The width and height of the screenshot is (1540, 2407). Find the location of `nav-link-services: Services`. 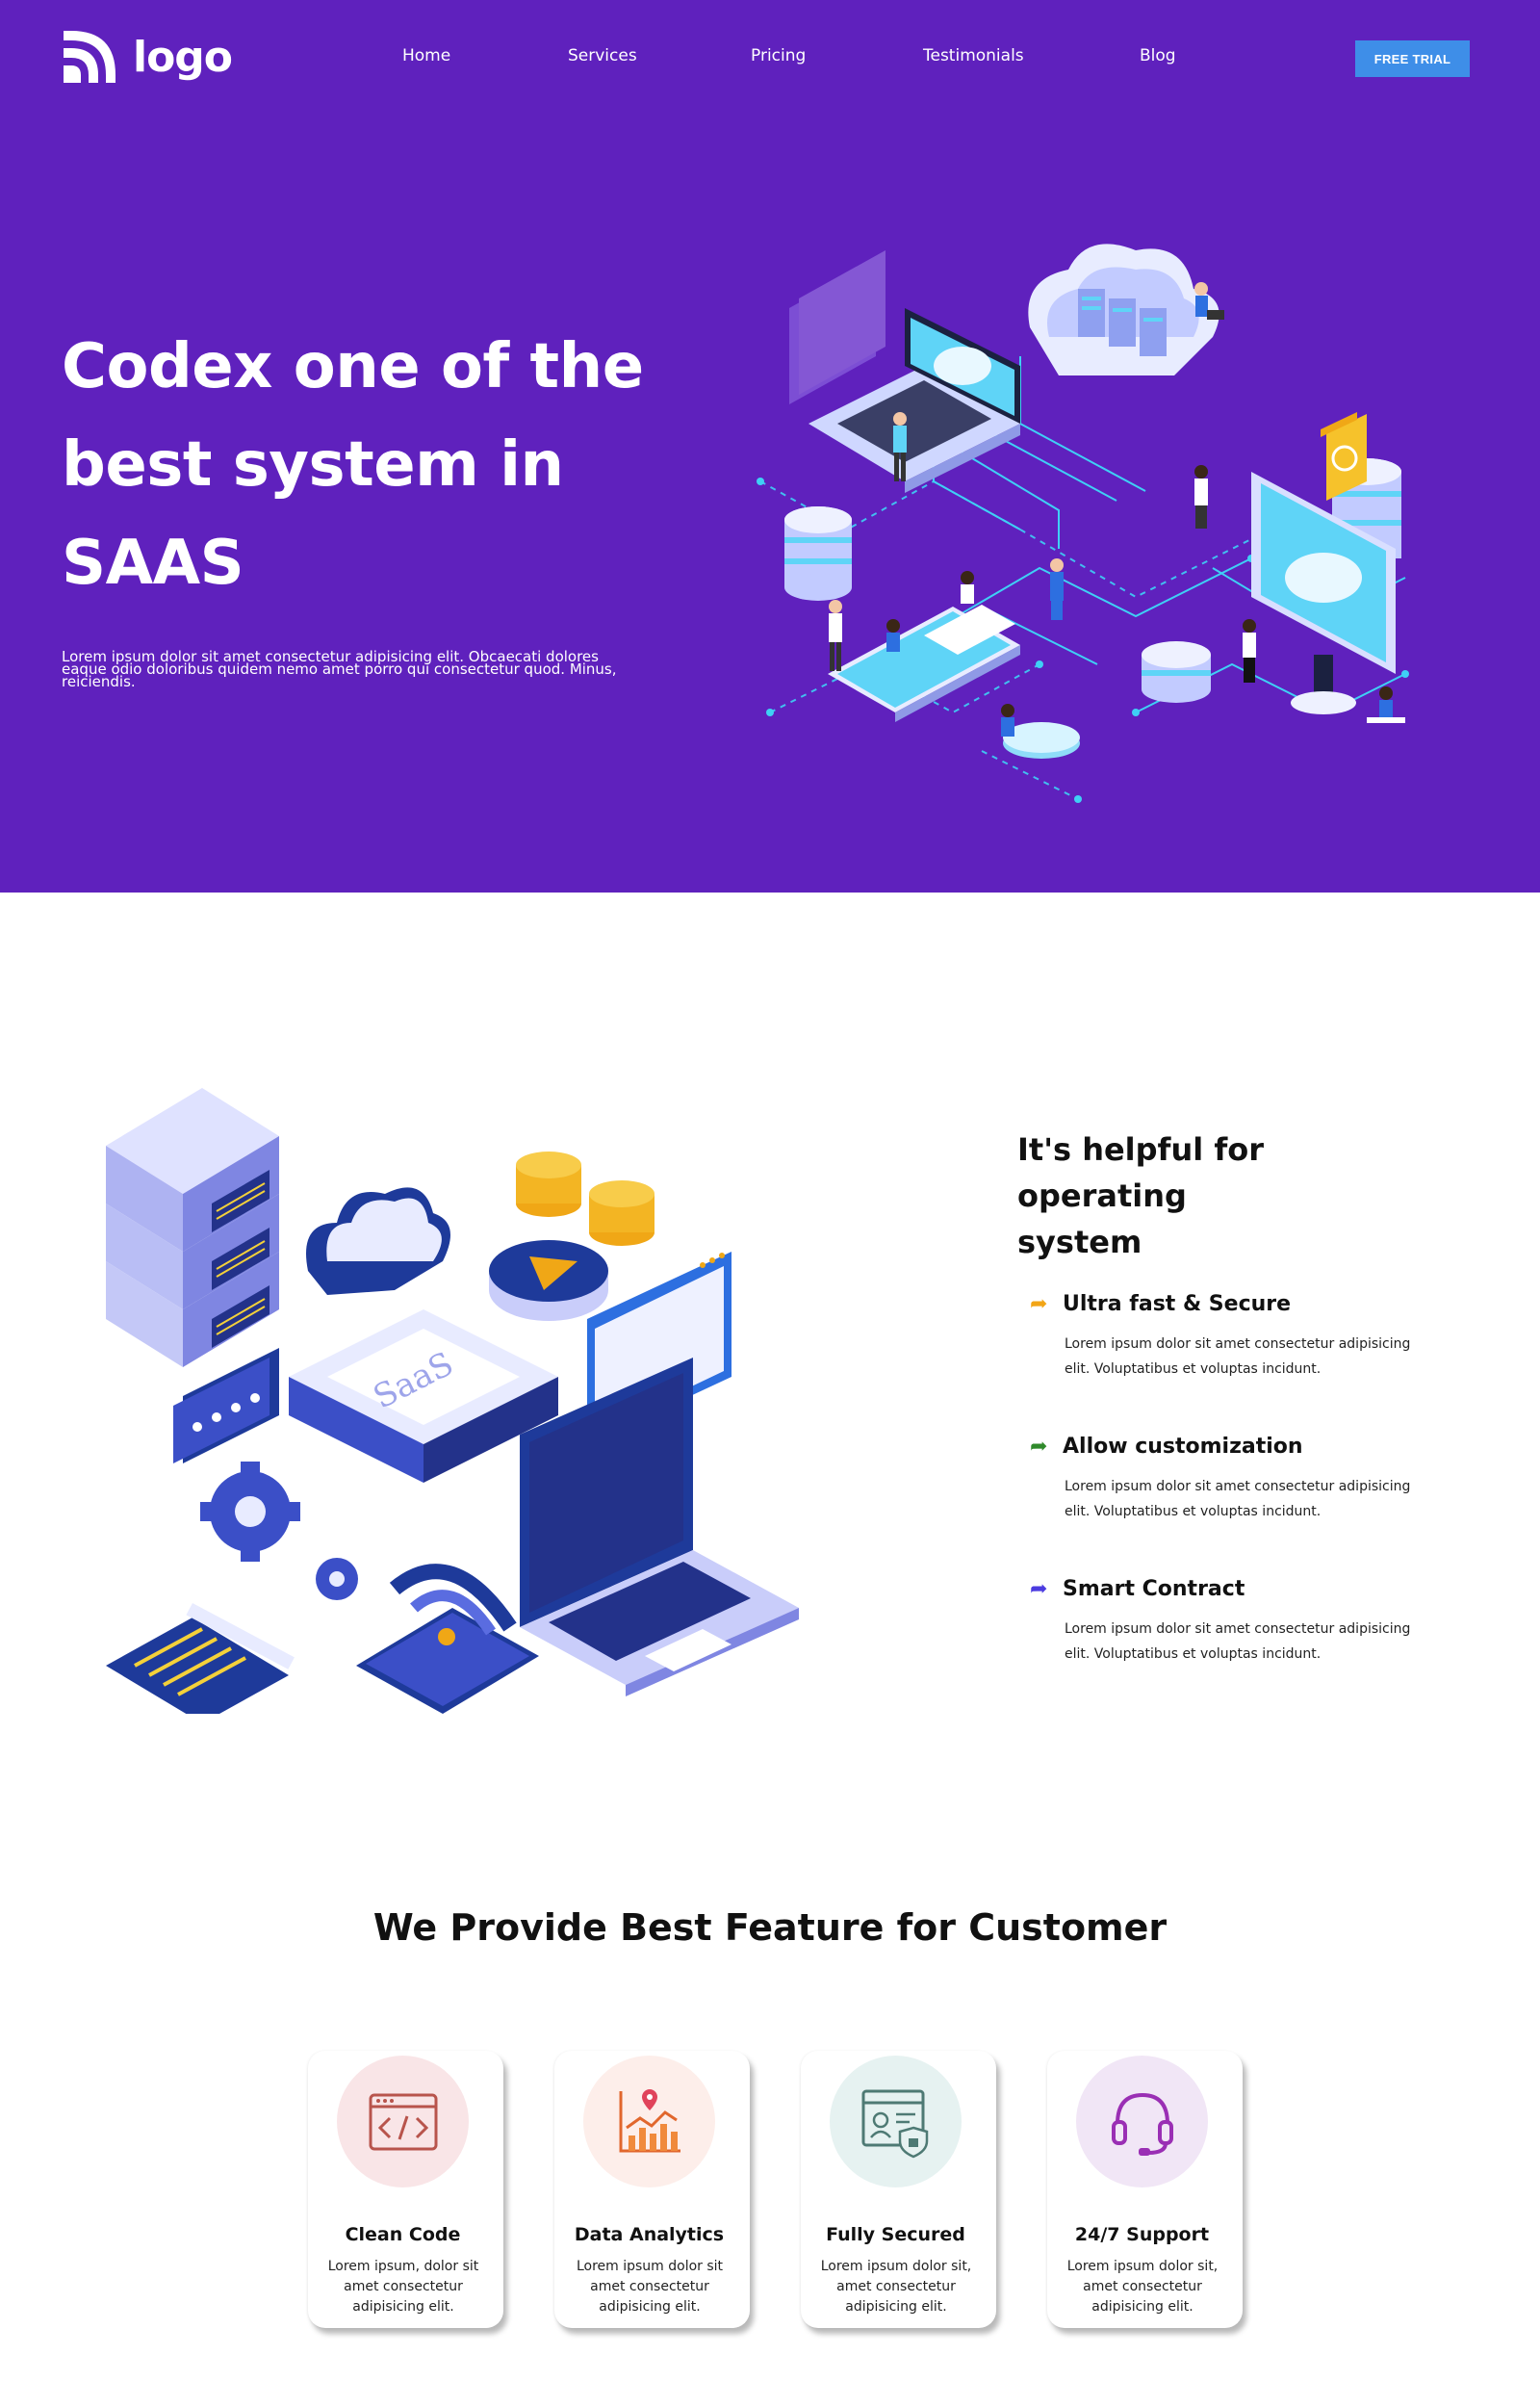

nav-link-services: Services is located at coordinates (602, 55).